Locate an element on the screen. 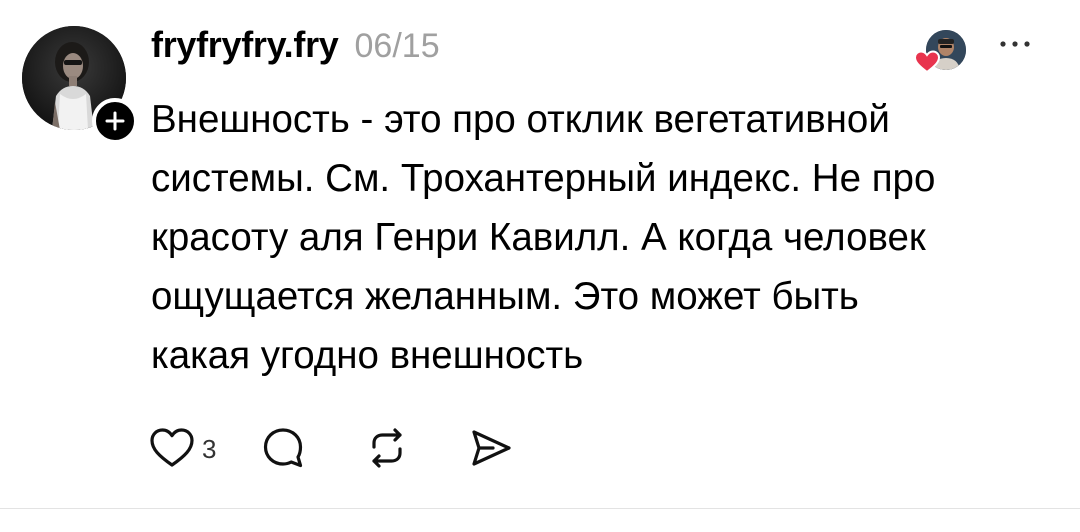  plus-icon is located at coordinates (115, 121).